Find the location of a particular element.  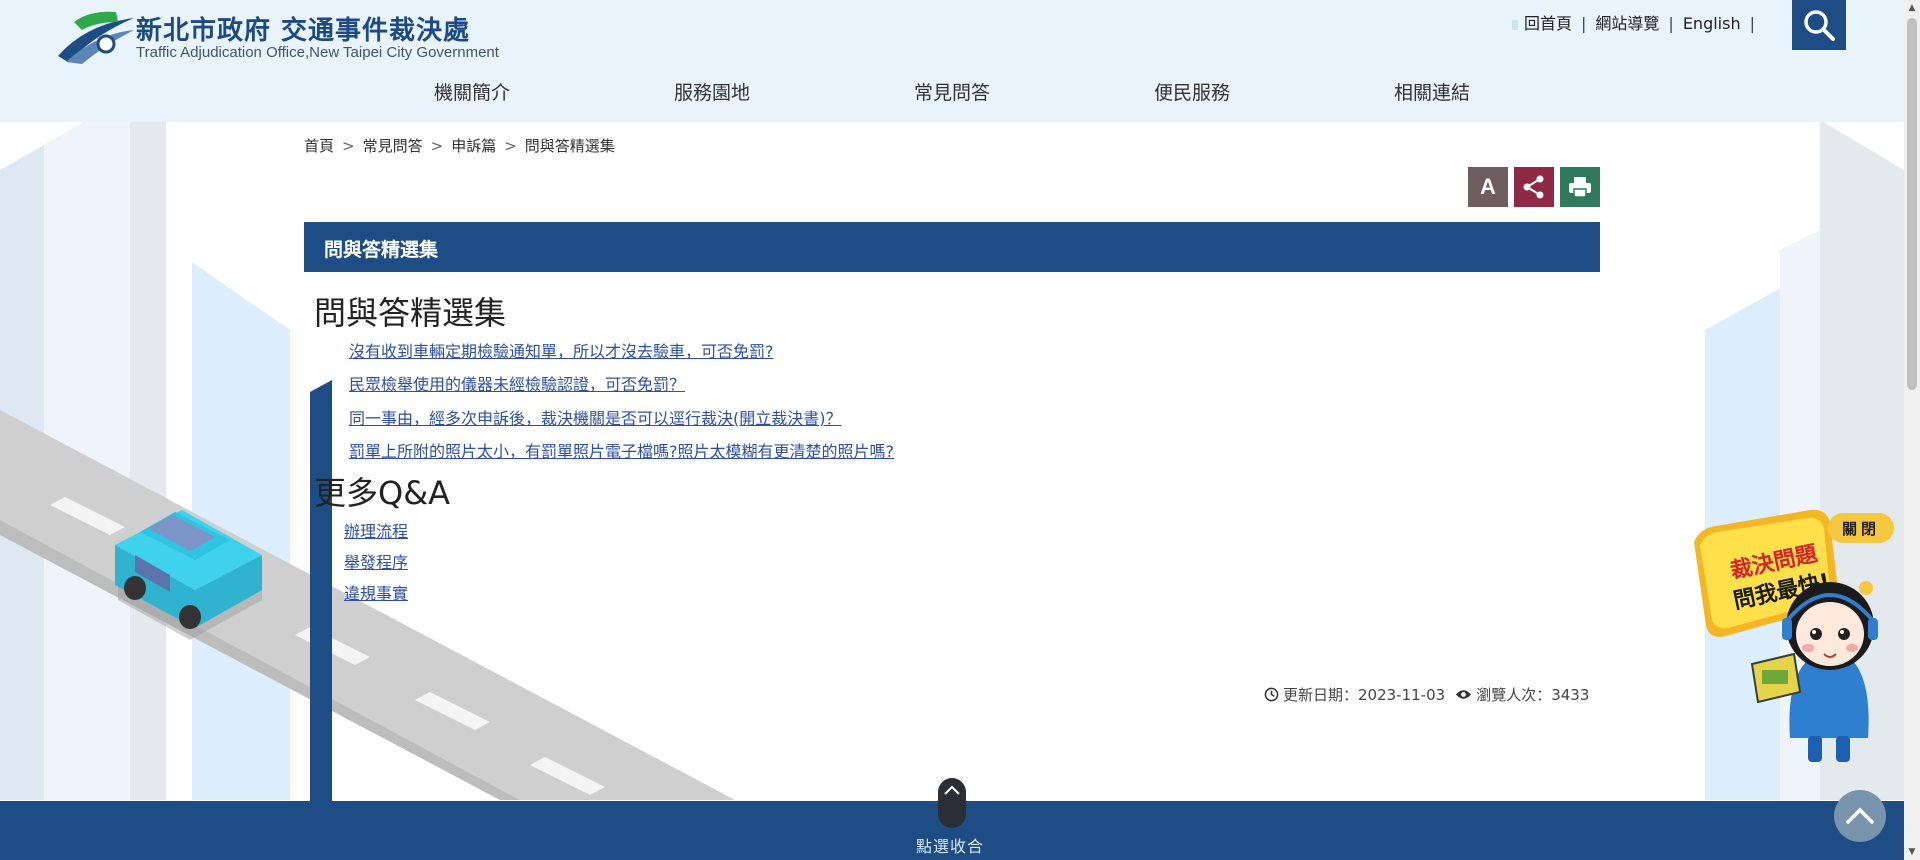

eye-icon is located at coordinates (1464, 694).